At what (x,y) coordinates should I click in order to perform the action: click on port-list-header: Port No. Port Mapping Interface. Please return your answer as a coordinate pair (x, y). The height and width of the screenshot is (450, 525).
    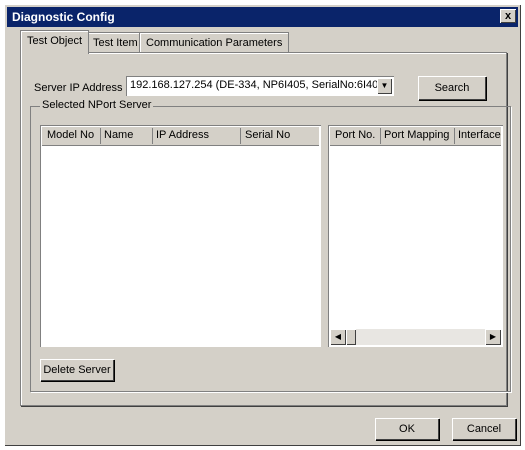
    Looking at the image, I should click on (415, 136).